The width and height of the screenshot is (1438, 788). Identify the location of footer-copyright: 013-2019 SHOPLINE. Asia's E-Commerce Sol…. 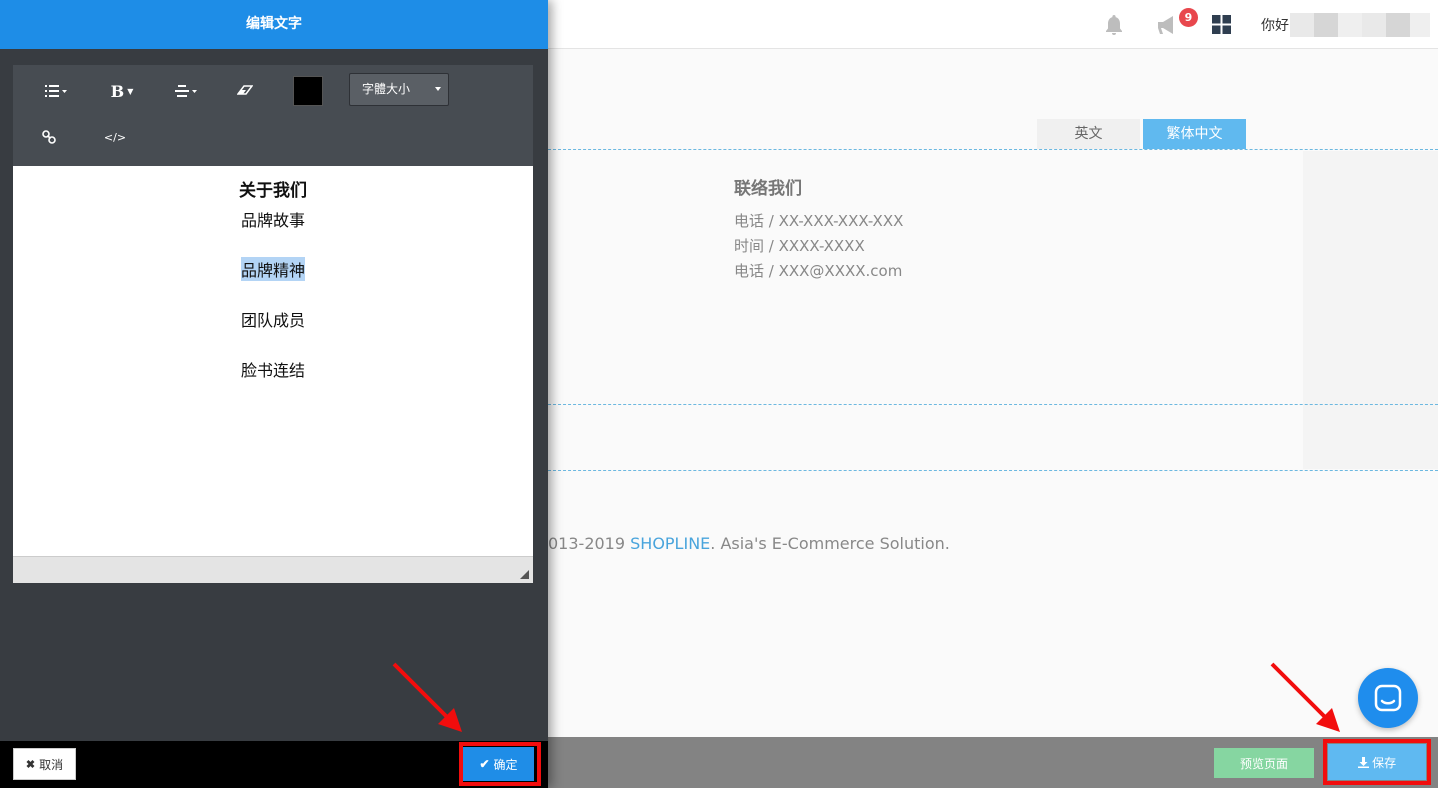
(749, 543).